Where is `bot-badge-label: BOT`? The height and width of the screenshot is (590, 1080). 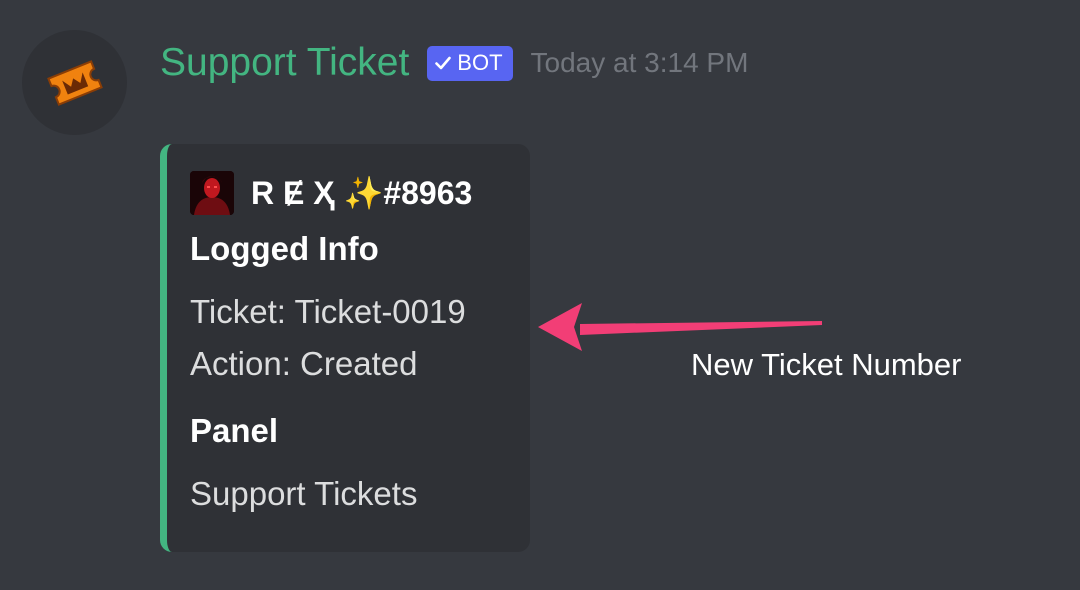 bot-badge-label: BOT is located at coordinates (480, 62).